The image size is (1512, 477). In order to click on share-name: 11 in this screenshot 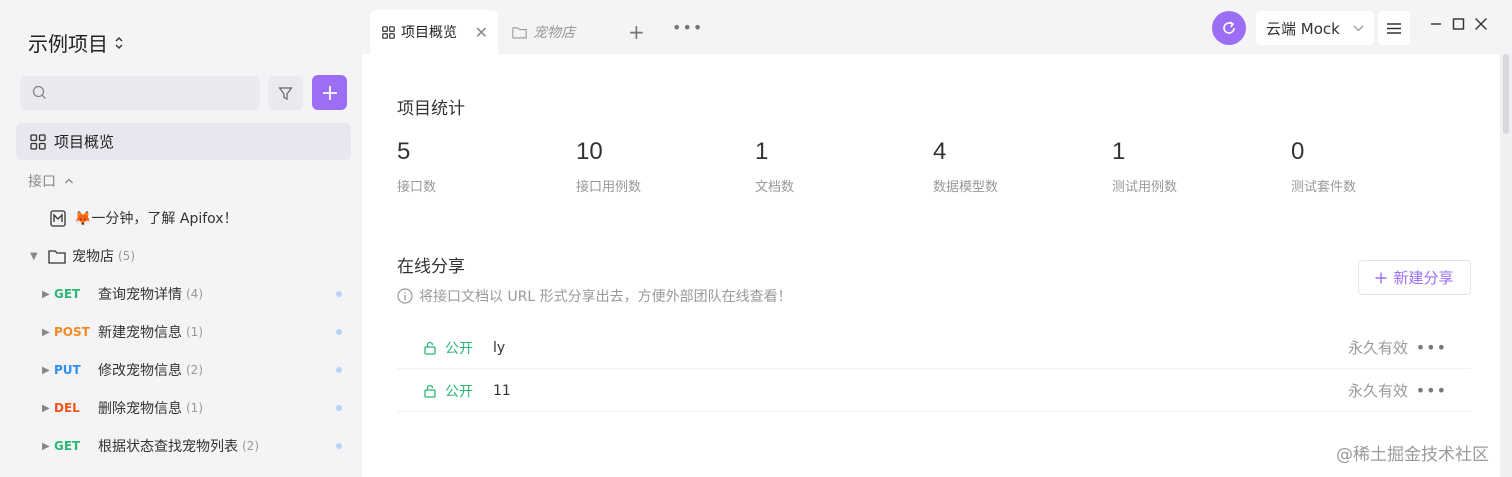, I will do `click(502, 390)`.